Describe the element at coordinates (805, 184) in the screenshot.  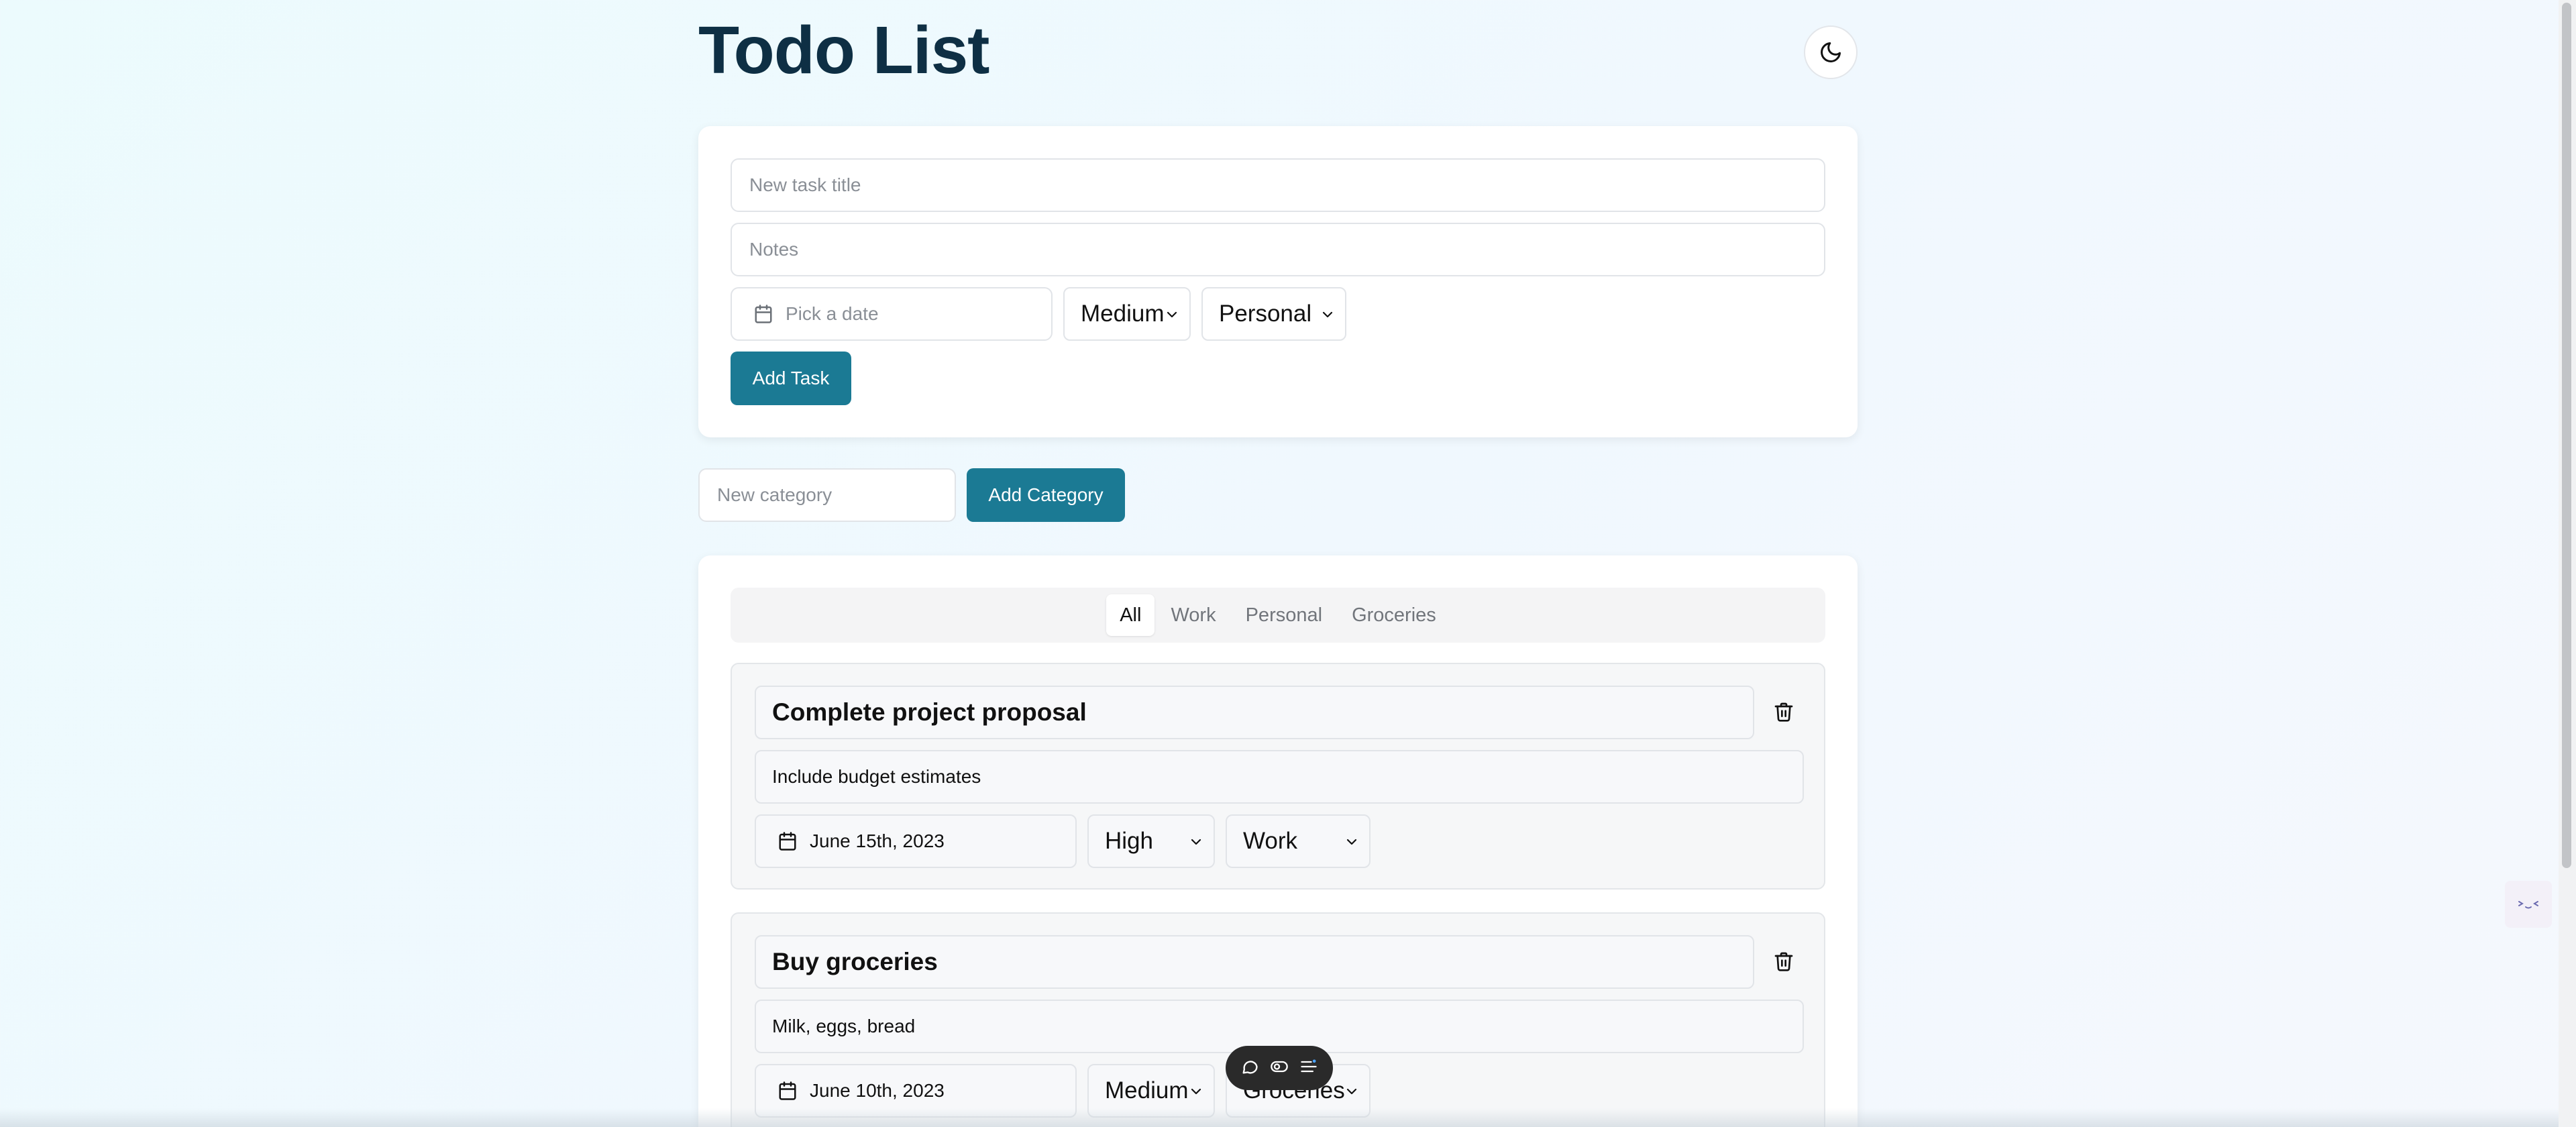
I see `task-title-placeholder: New task title` at that location.